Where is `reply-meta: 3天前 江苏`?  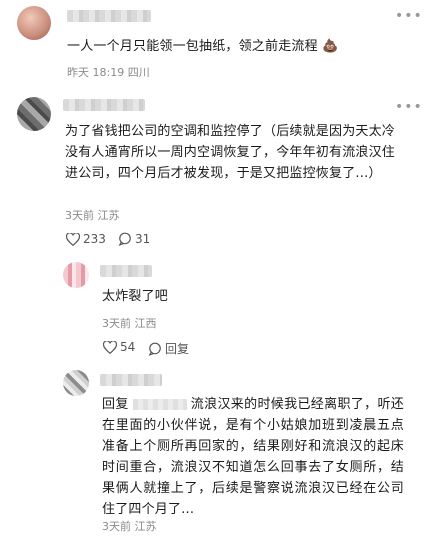
reply-meta: 3天前 江苏 is located at coordinates (129, 526).